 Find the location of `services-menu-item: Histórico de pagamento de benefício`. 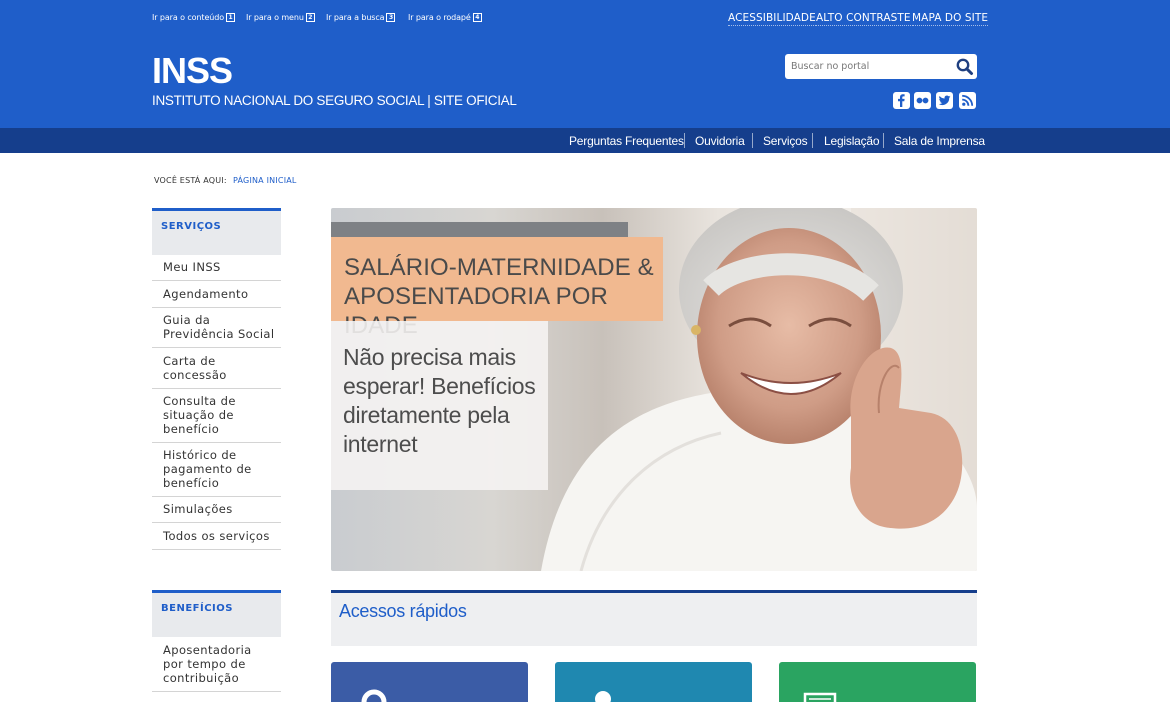

services-menu-item: Histórico de pagamento de benefício is located at coordinates (216, 469).